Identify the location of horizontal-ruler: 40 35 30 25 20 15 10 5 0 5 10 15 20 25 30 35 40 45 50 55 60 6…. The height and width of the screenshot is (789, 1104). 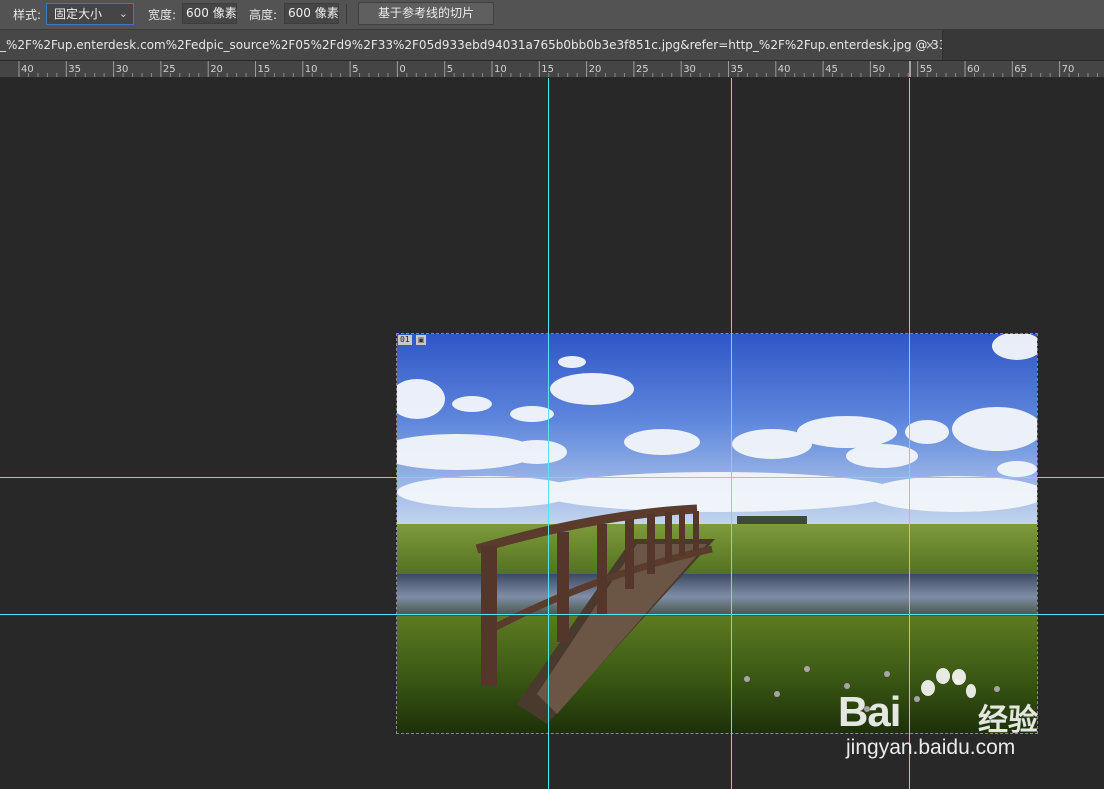
(552, 69).